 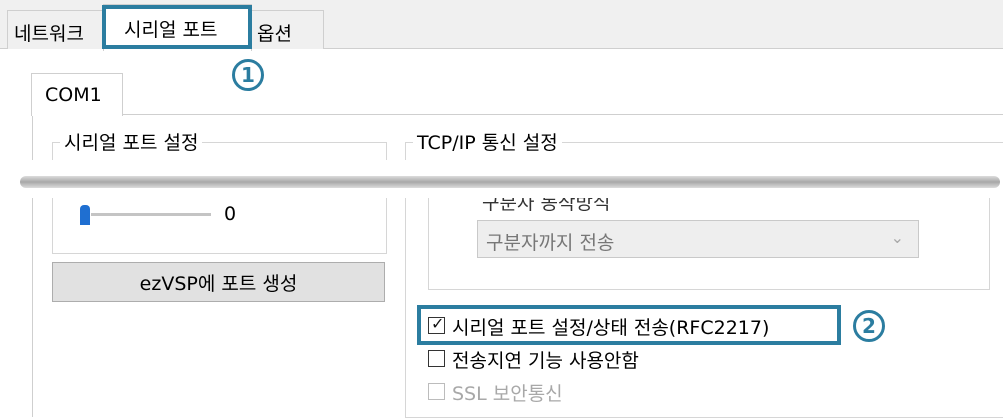 What do you see at coordinates (545, 361) in the screenshot?
I see `no-delay-label: 전송지연 기능 사용안함` at bounding box center [545, 361].